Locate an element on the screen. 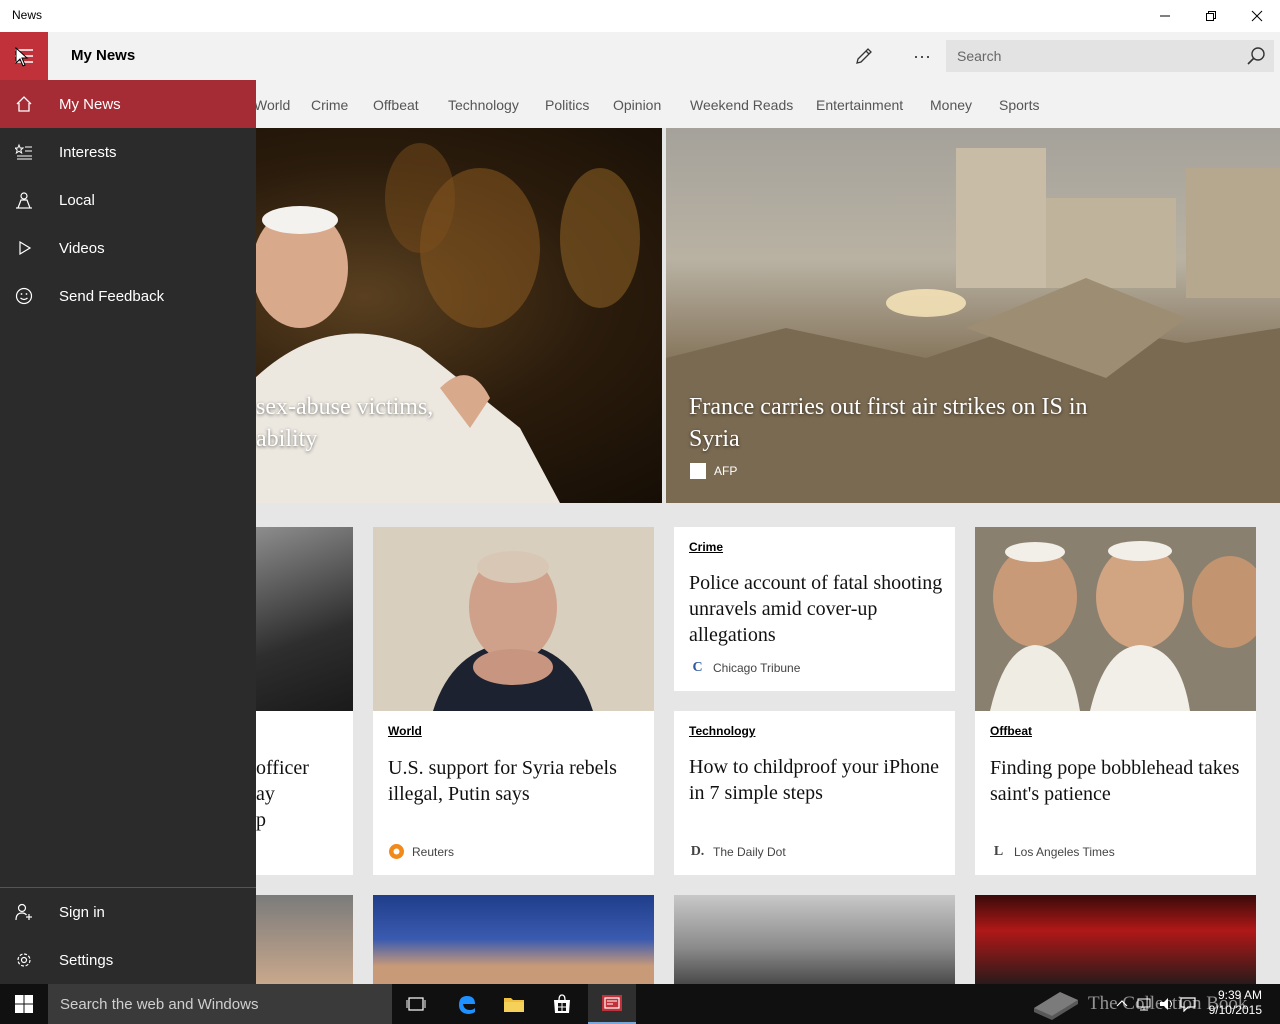 The height and width of the screenshot is (1024, 1280). hero-source-right: AFP is located at coordinates (713, 471).